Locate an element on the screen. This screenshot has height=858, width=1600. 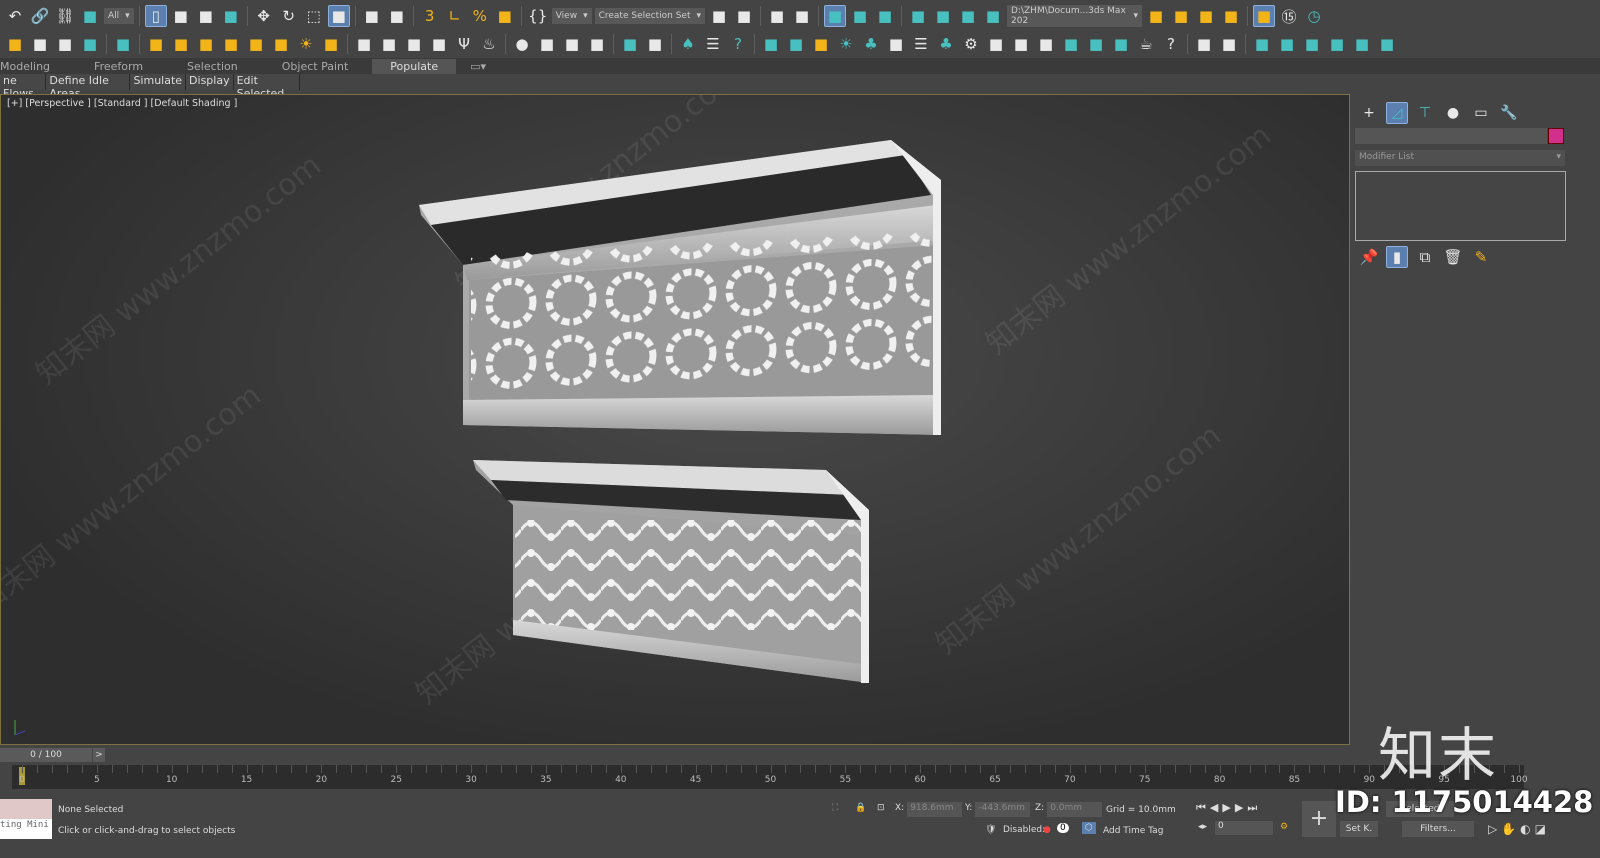
scale-icon: ⬚ is located at coordinates (314, 16).